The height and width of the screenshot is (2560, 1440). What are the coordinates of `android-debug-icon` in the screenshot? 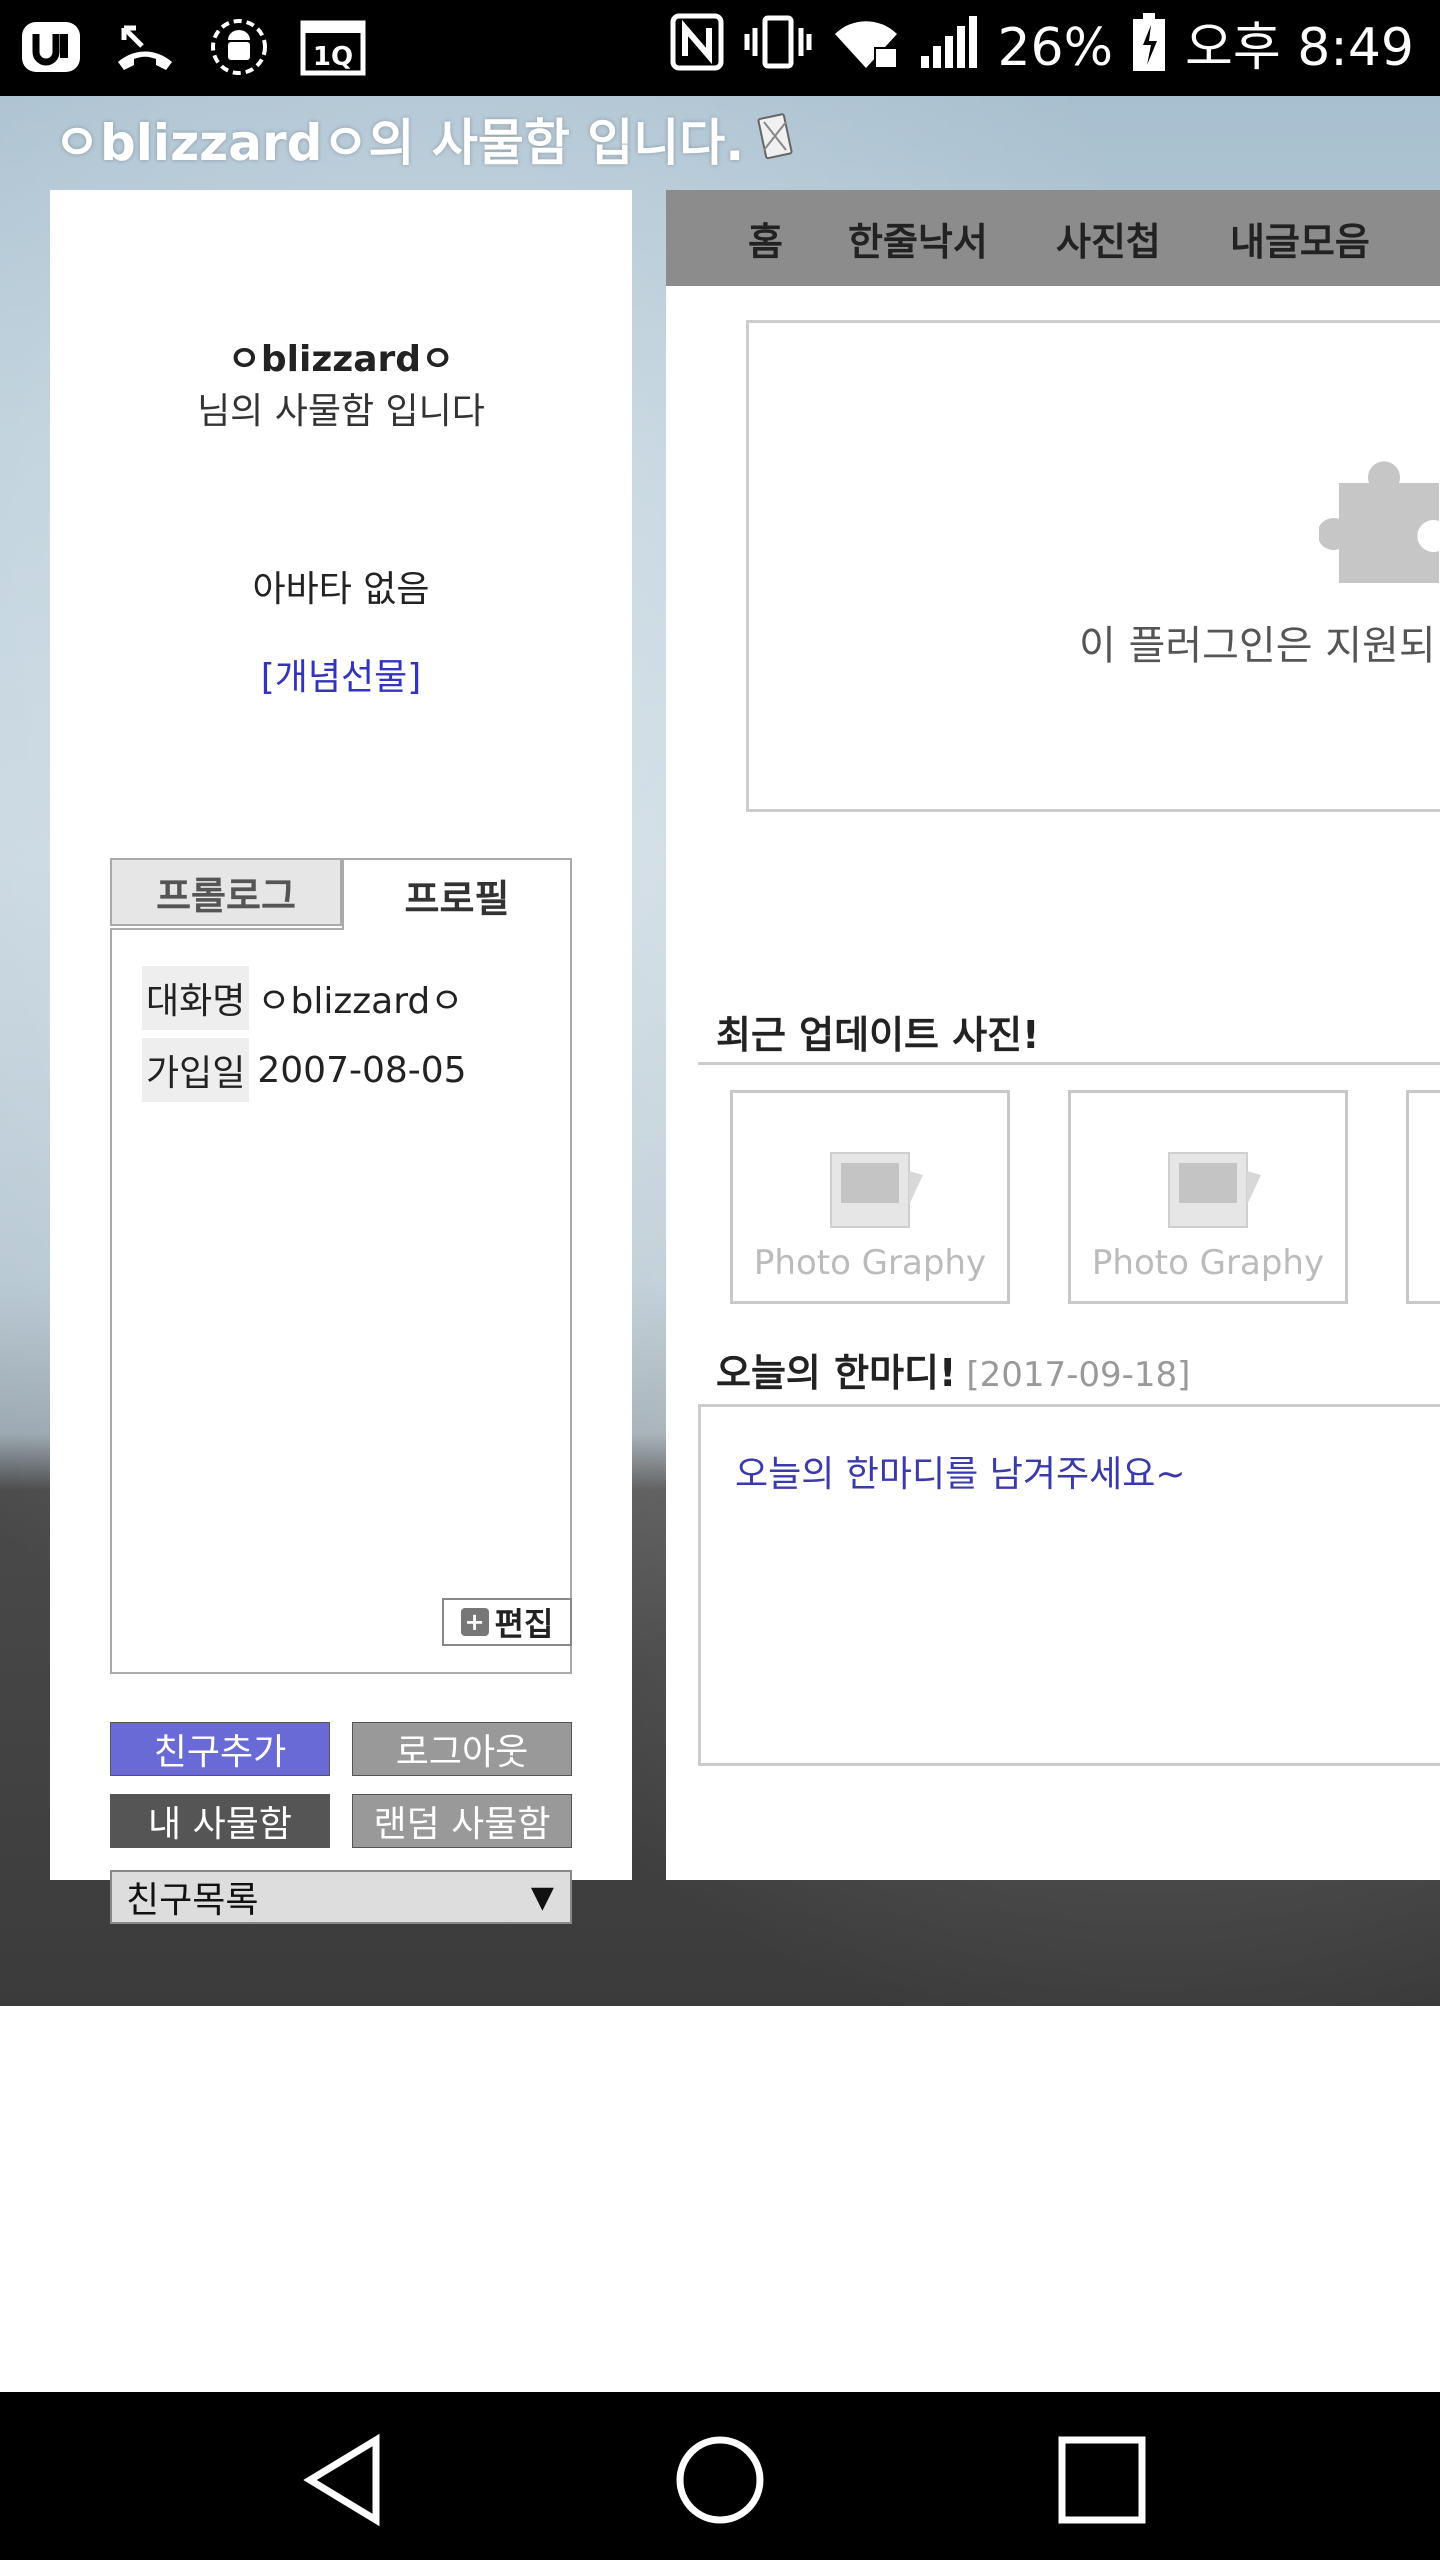 It's located at (239, 47).